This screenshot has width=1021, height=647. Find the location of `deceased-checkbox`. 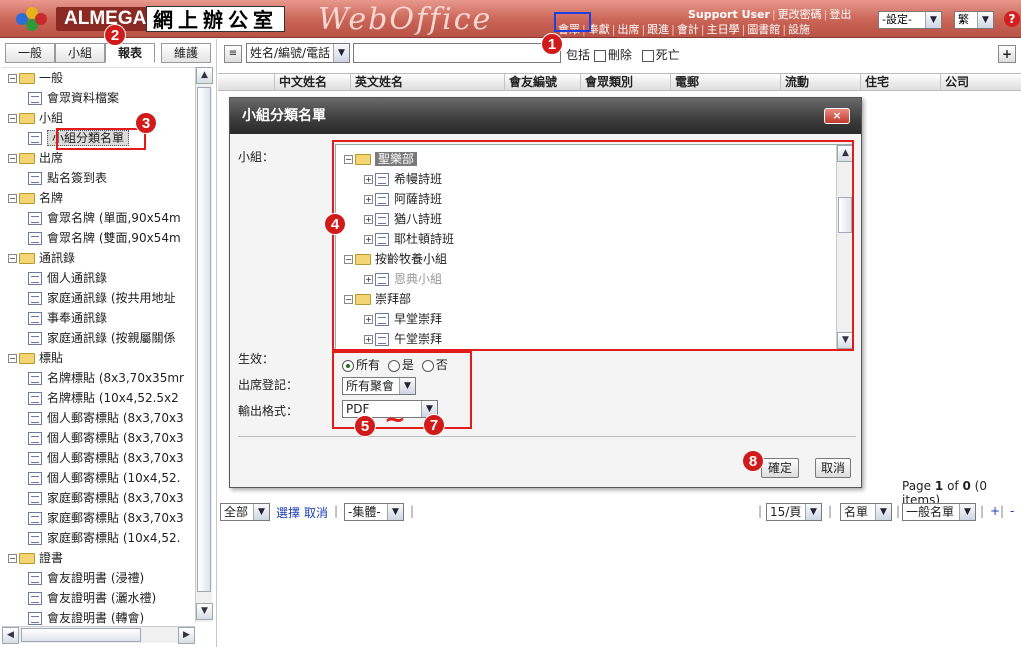

deceased-checkbox is located at coordinates (647, 55).